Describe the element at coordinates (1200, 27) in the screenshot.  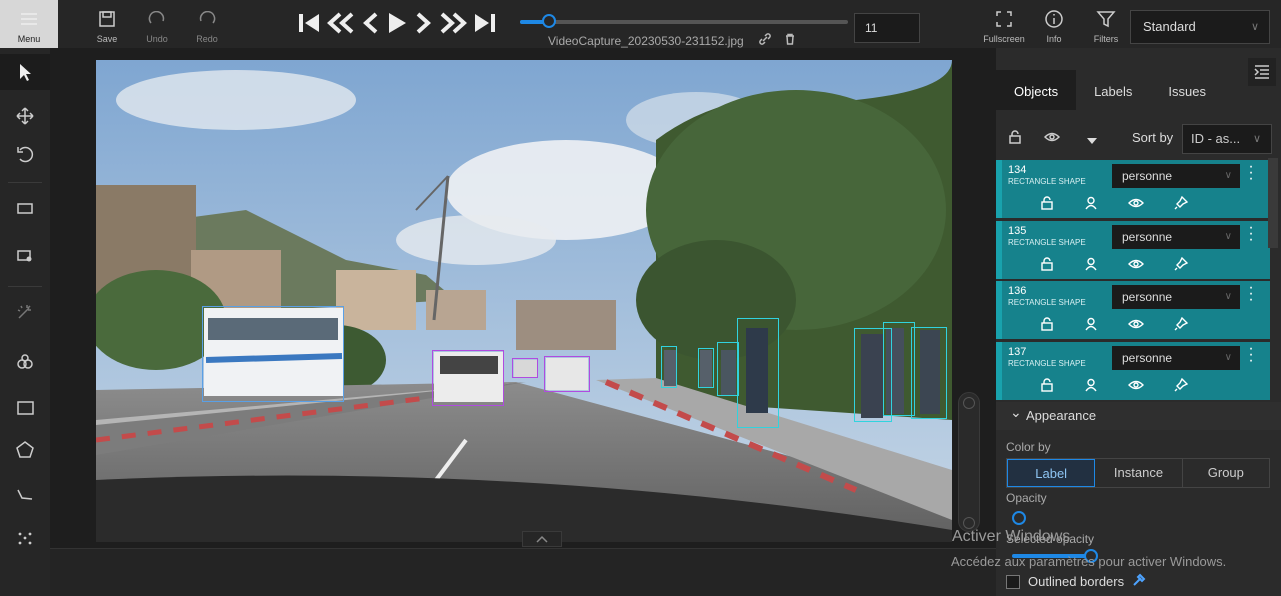
I see `workspace-select: Standard ∨` at that location.